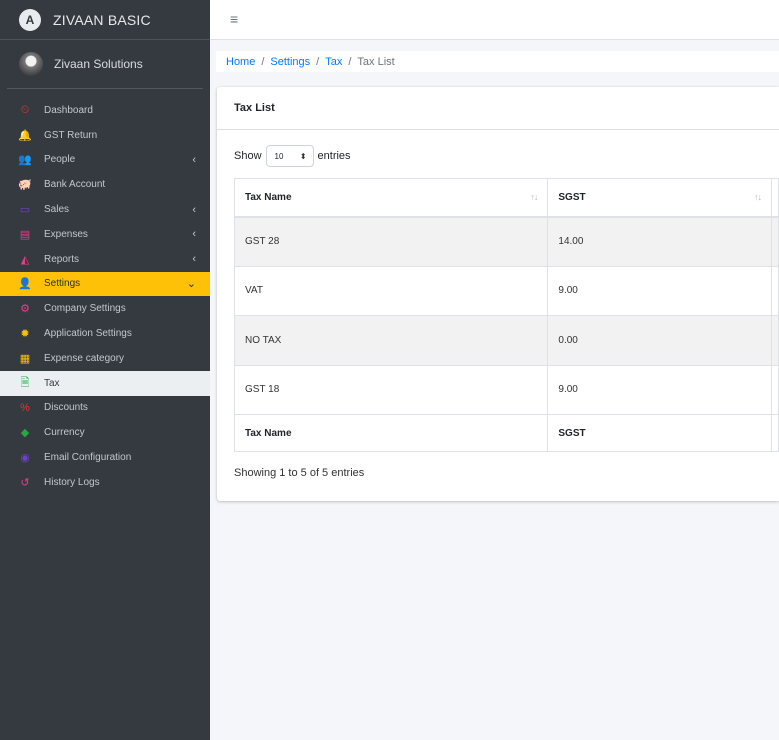 The image size is (779, 740). What do you see at coordinates (88, 458) in the screenshot?
I see `sidebar-item-label: Email Configuration` at bounding box center [88, 458].